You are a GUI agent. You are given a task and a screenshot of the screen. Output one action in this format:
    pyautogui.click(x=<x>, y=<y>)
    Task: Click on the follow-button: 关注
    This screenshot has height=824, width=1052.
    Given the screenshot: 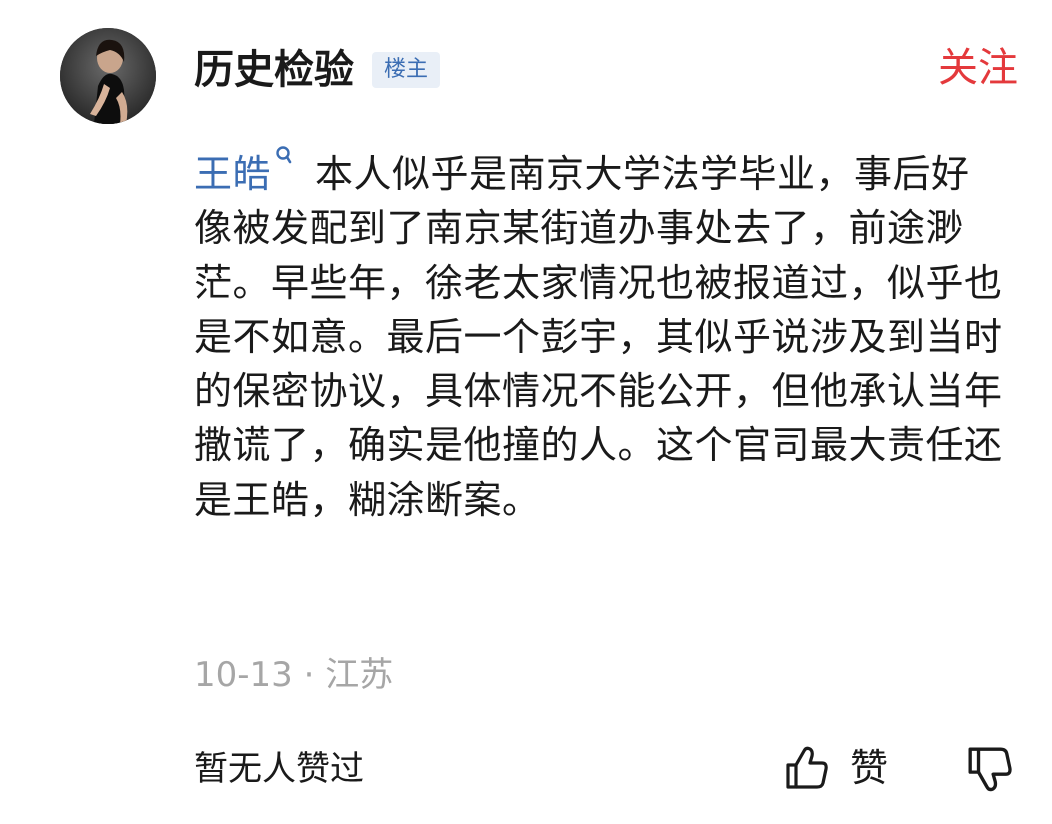 What is the action you would take?
    pyautogui.click(x=978, y=68)
    